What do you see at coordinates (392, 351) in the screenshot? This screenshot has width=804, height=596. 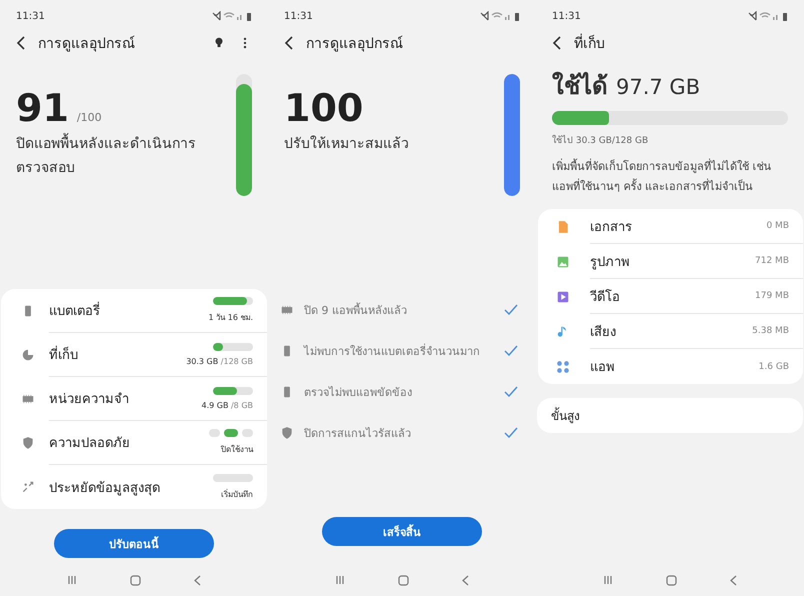 I see `result-text: ไม่พบการใช้งานแบตเตอรี่จำนวนมาก` at bounding box center [392, 351].